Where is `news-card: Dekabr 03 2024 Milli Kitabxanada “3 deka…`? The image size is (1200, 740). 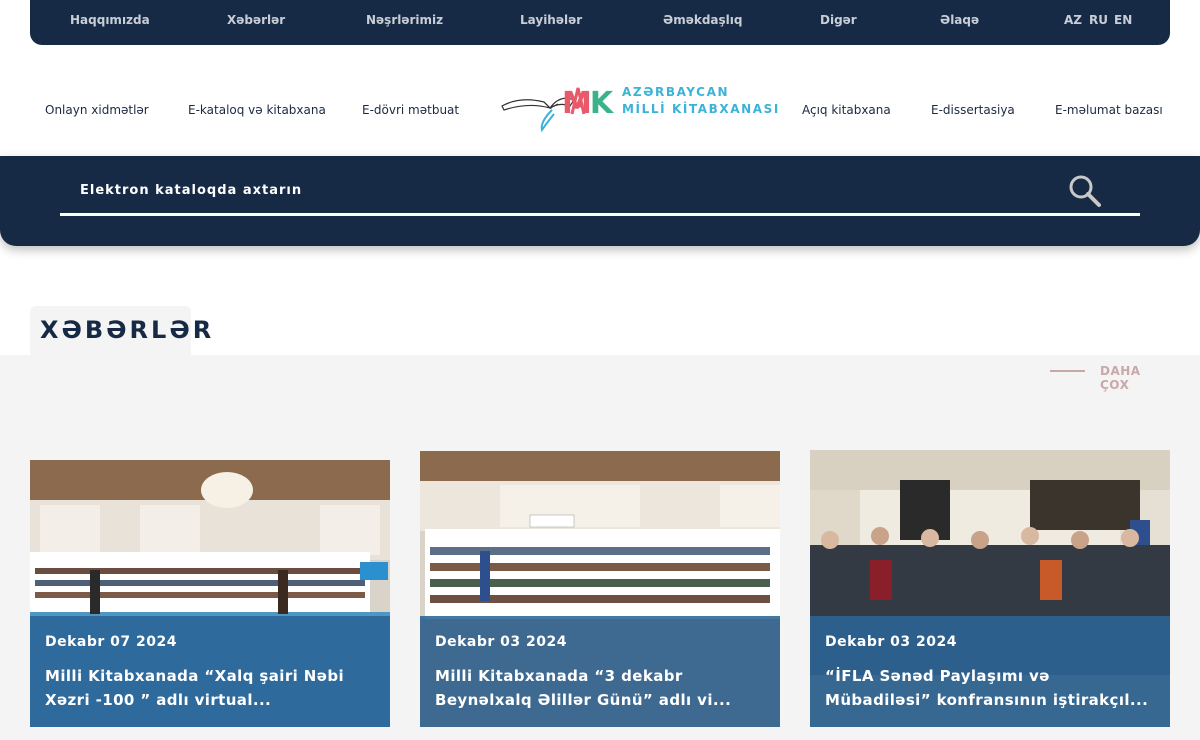
news-card: Dekabr 03 2024 Milli Kitabxanada “3 deka… is located at coordinates (600, 589).